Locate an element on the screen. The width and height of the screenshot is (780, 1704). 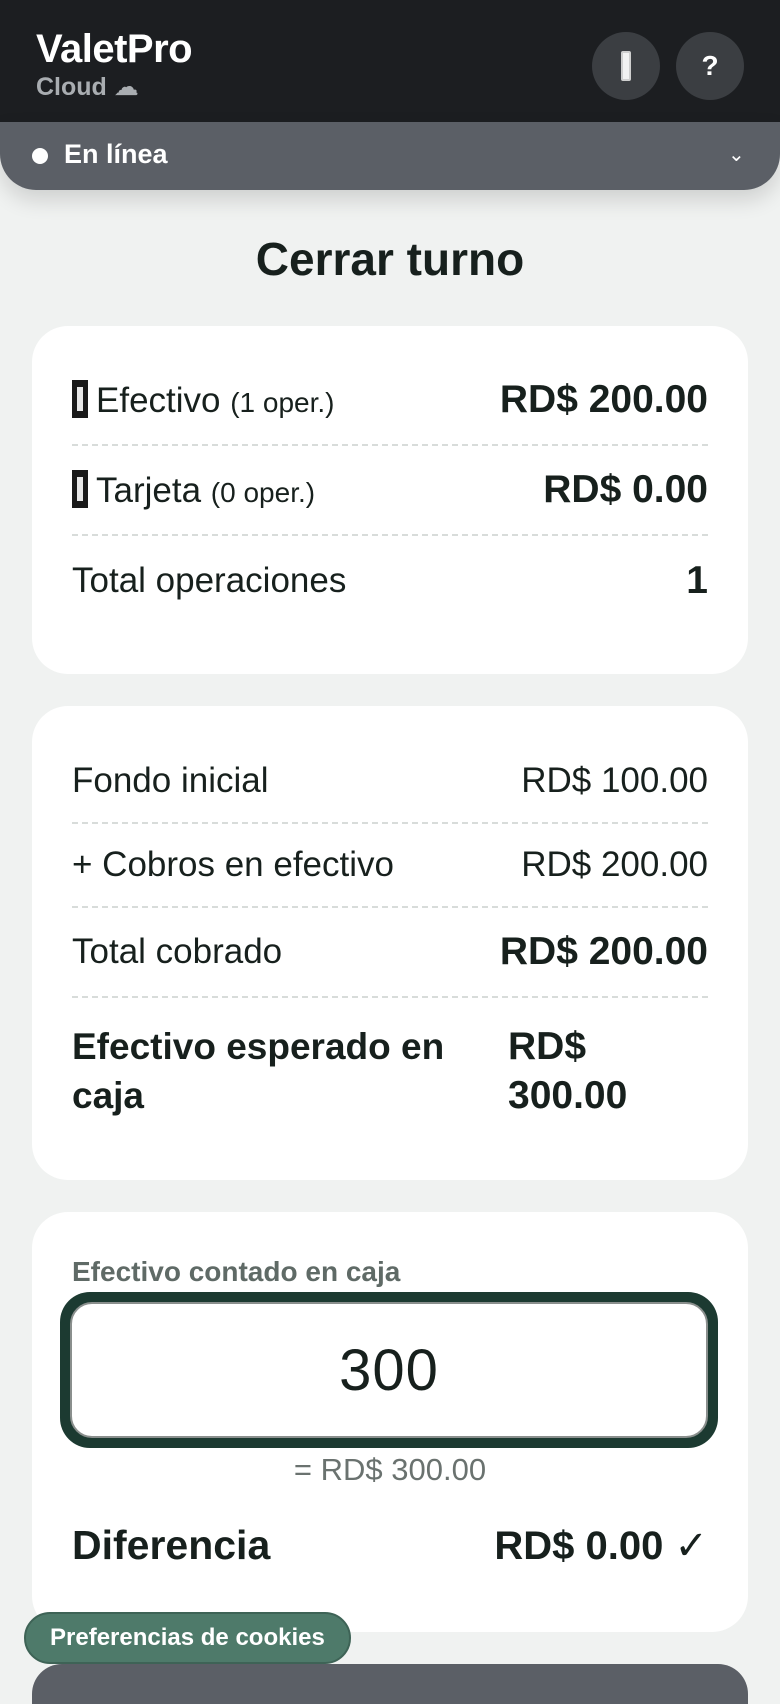
connection-status-bar: En línea ⌄ is located at coordinates (390, 156).